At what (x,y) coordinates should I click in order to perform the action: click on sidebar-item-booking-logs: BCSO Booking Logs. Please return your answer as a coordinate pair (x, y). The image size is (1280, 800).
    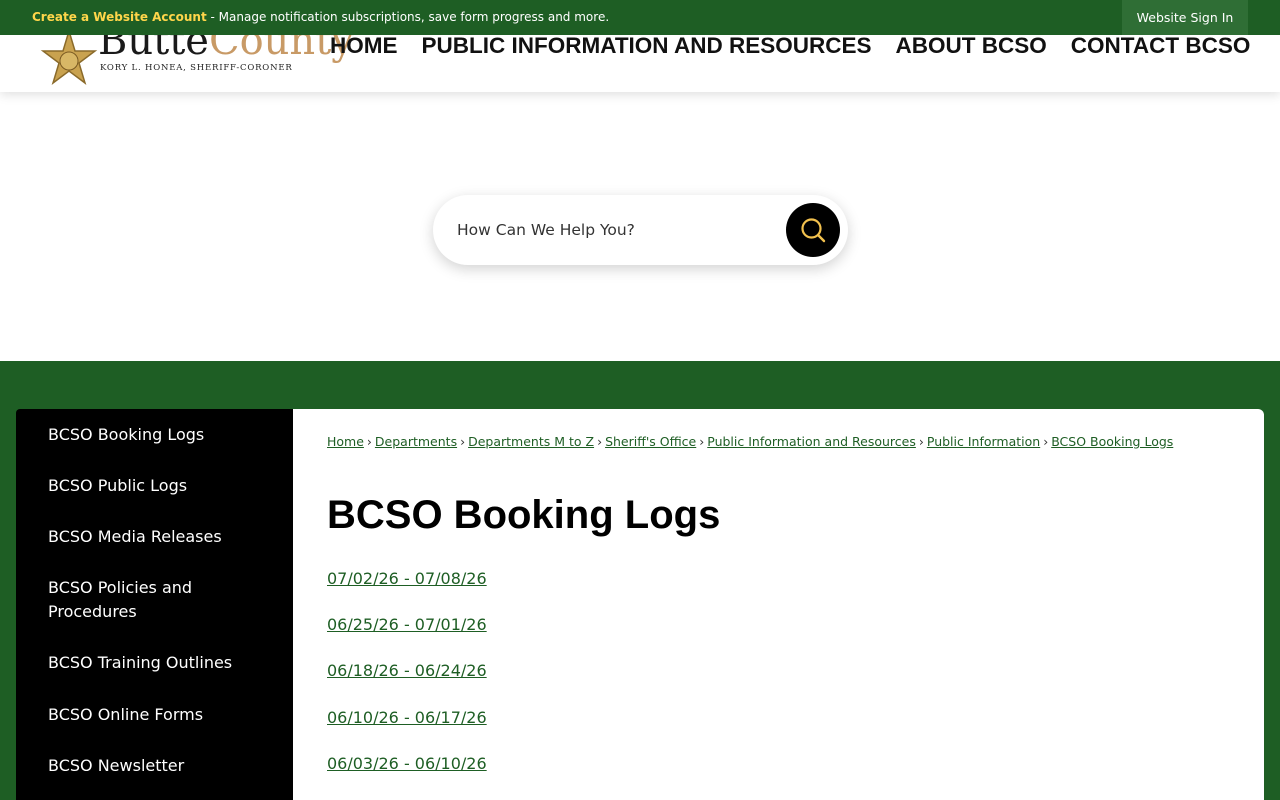
    Looking at the image, I should click on (163, 435).